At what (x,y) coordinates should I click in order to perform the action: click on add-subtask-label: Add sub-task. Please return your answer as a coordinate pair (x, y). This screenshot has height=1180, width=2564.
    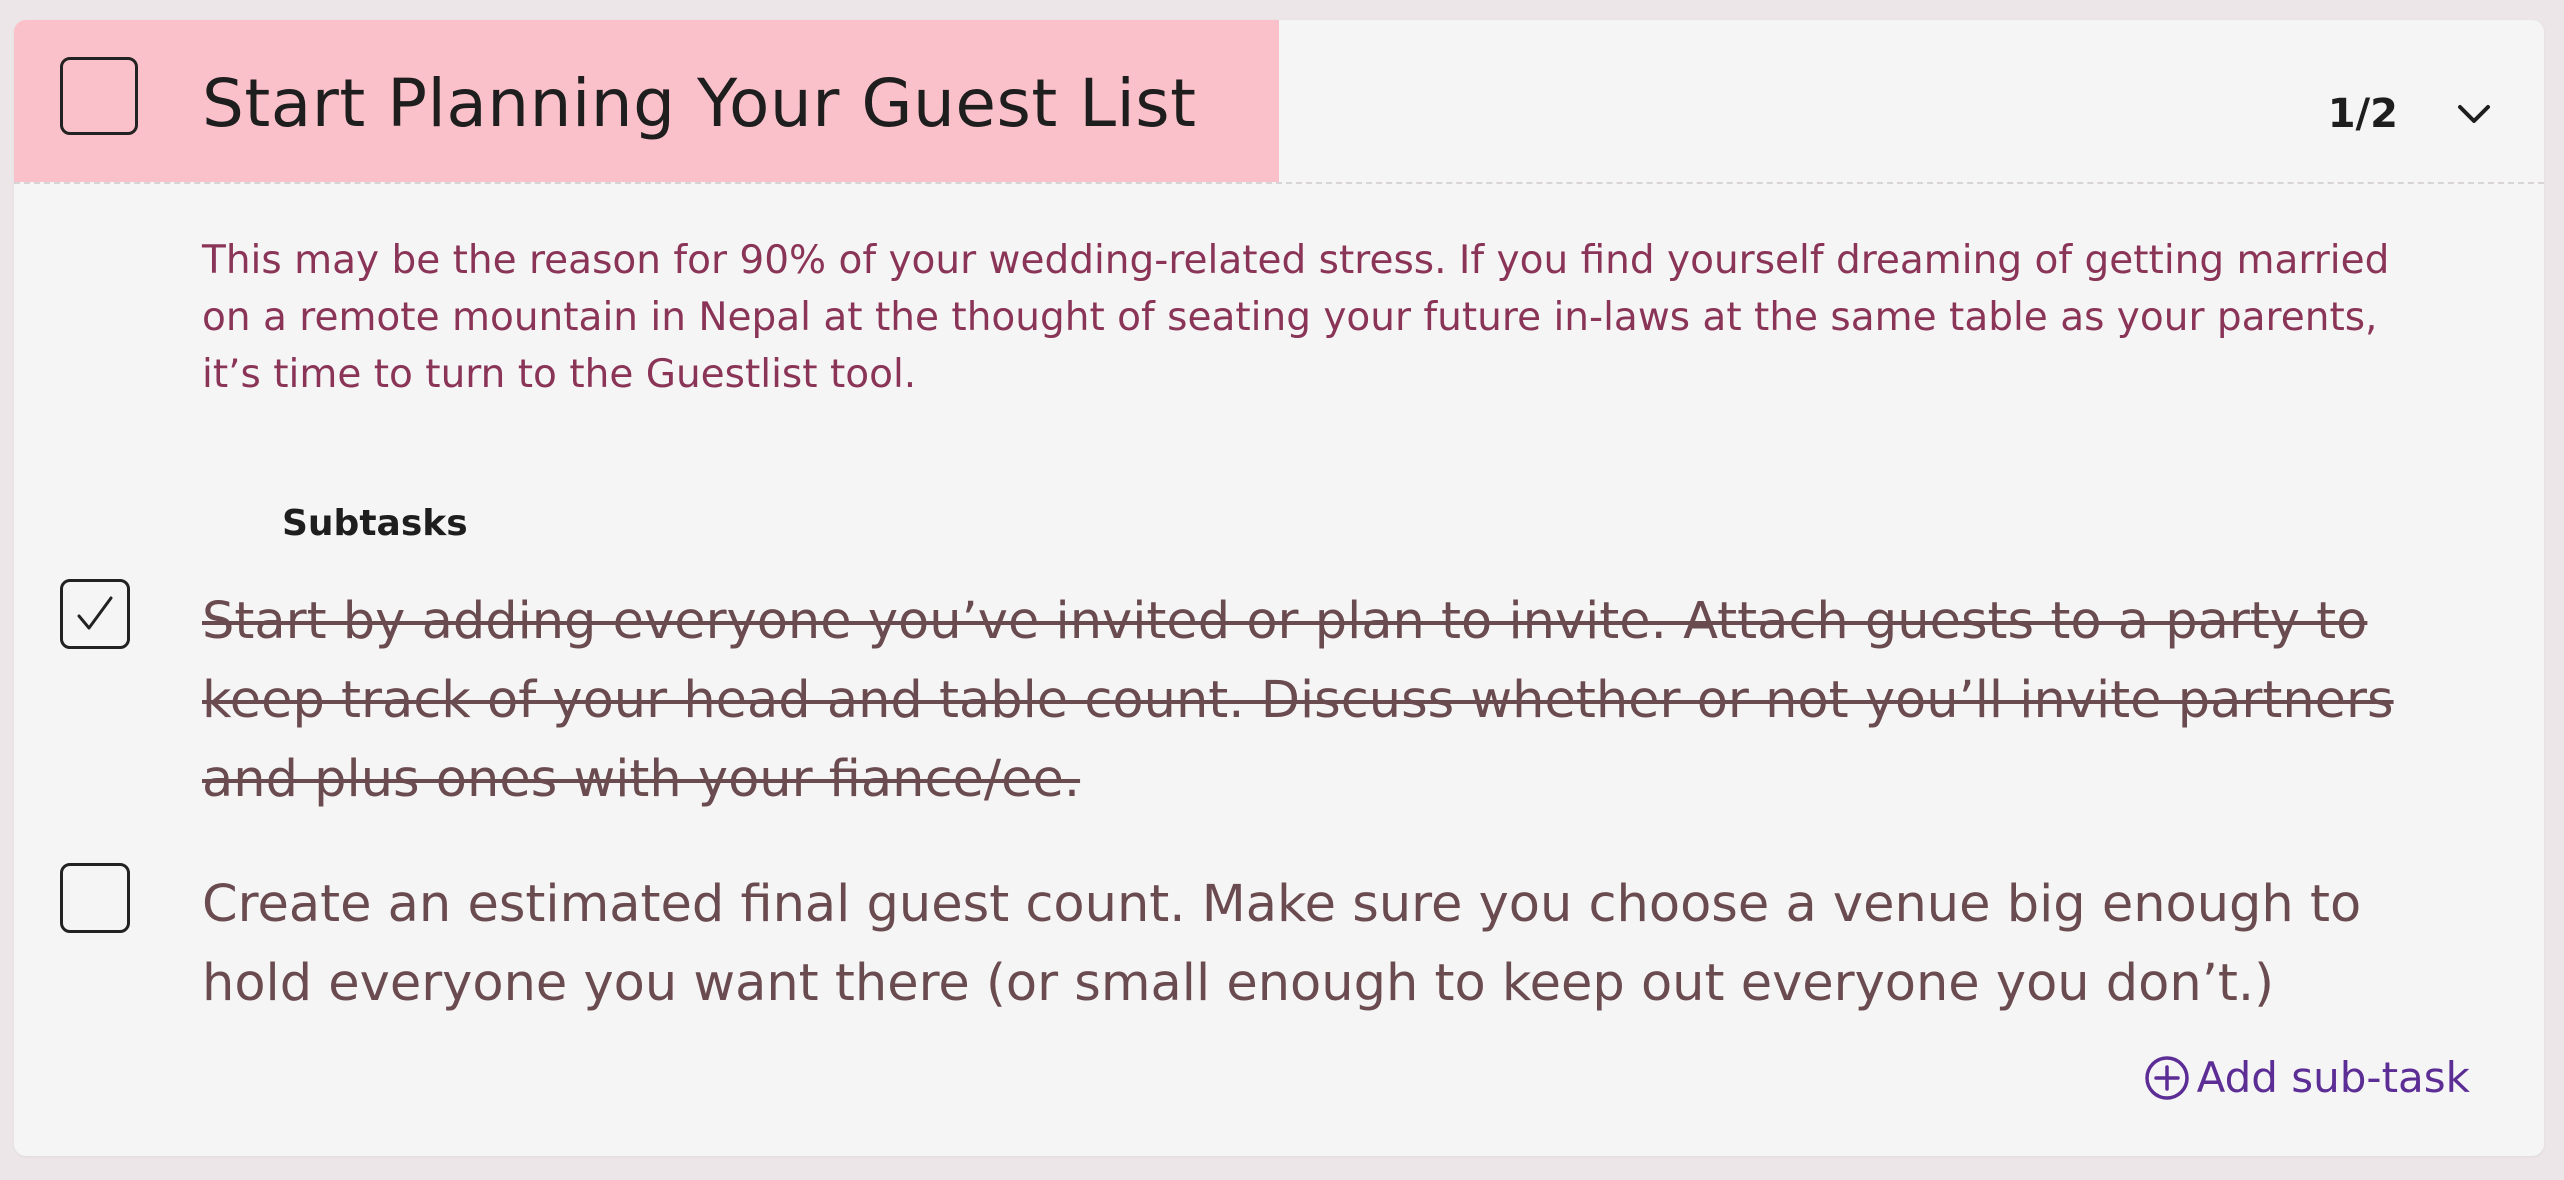
    Looking at the image, I should click on (2333, 1077).